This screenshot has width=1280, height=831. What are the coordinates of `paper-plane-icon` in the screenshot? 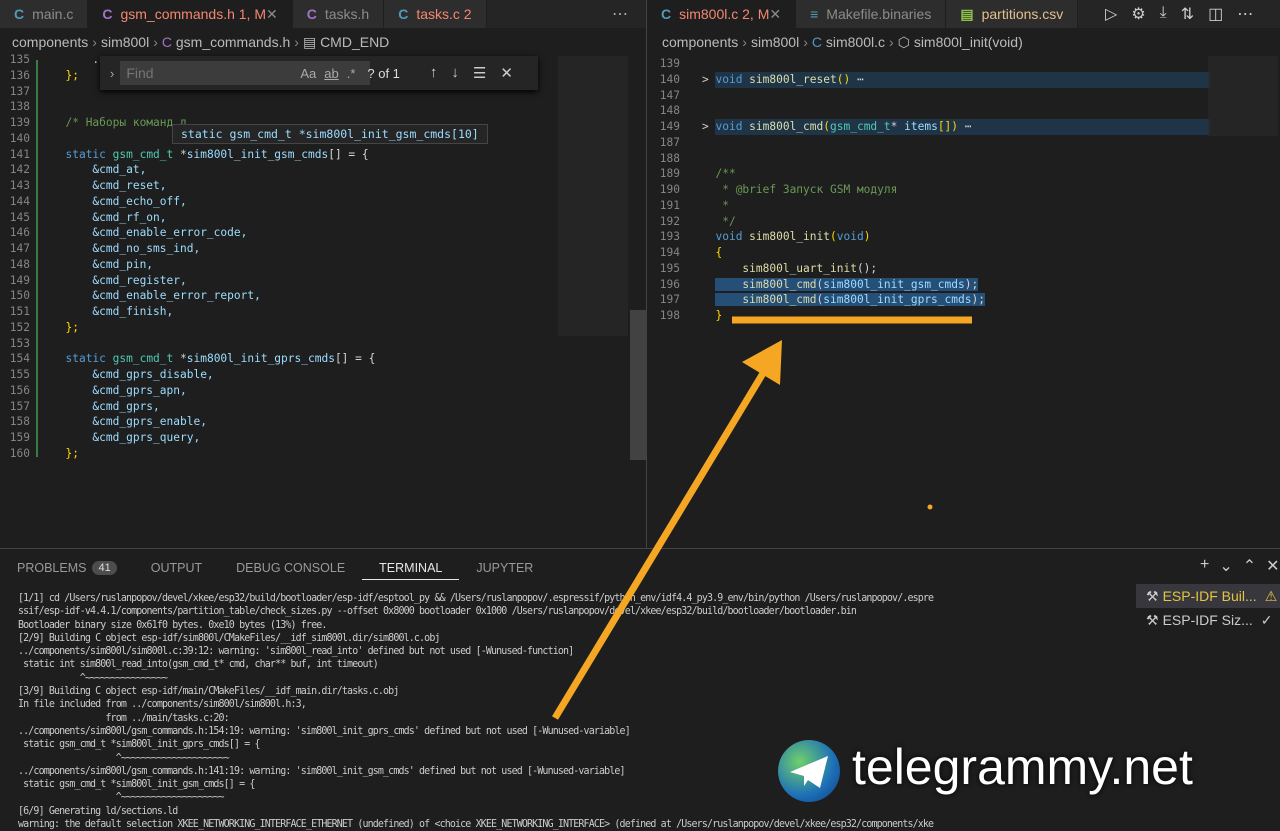 It's located at (809, 772).